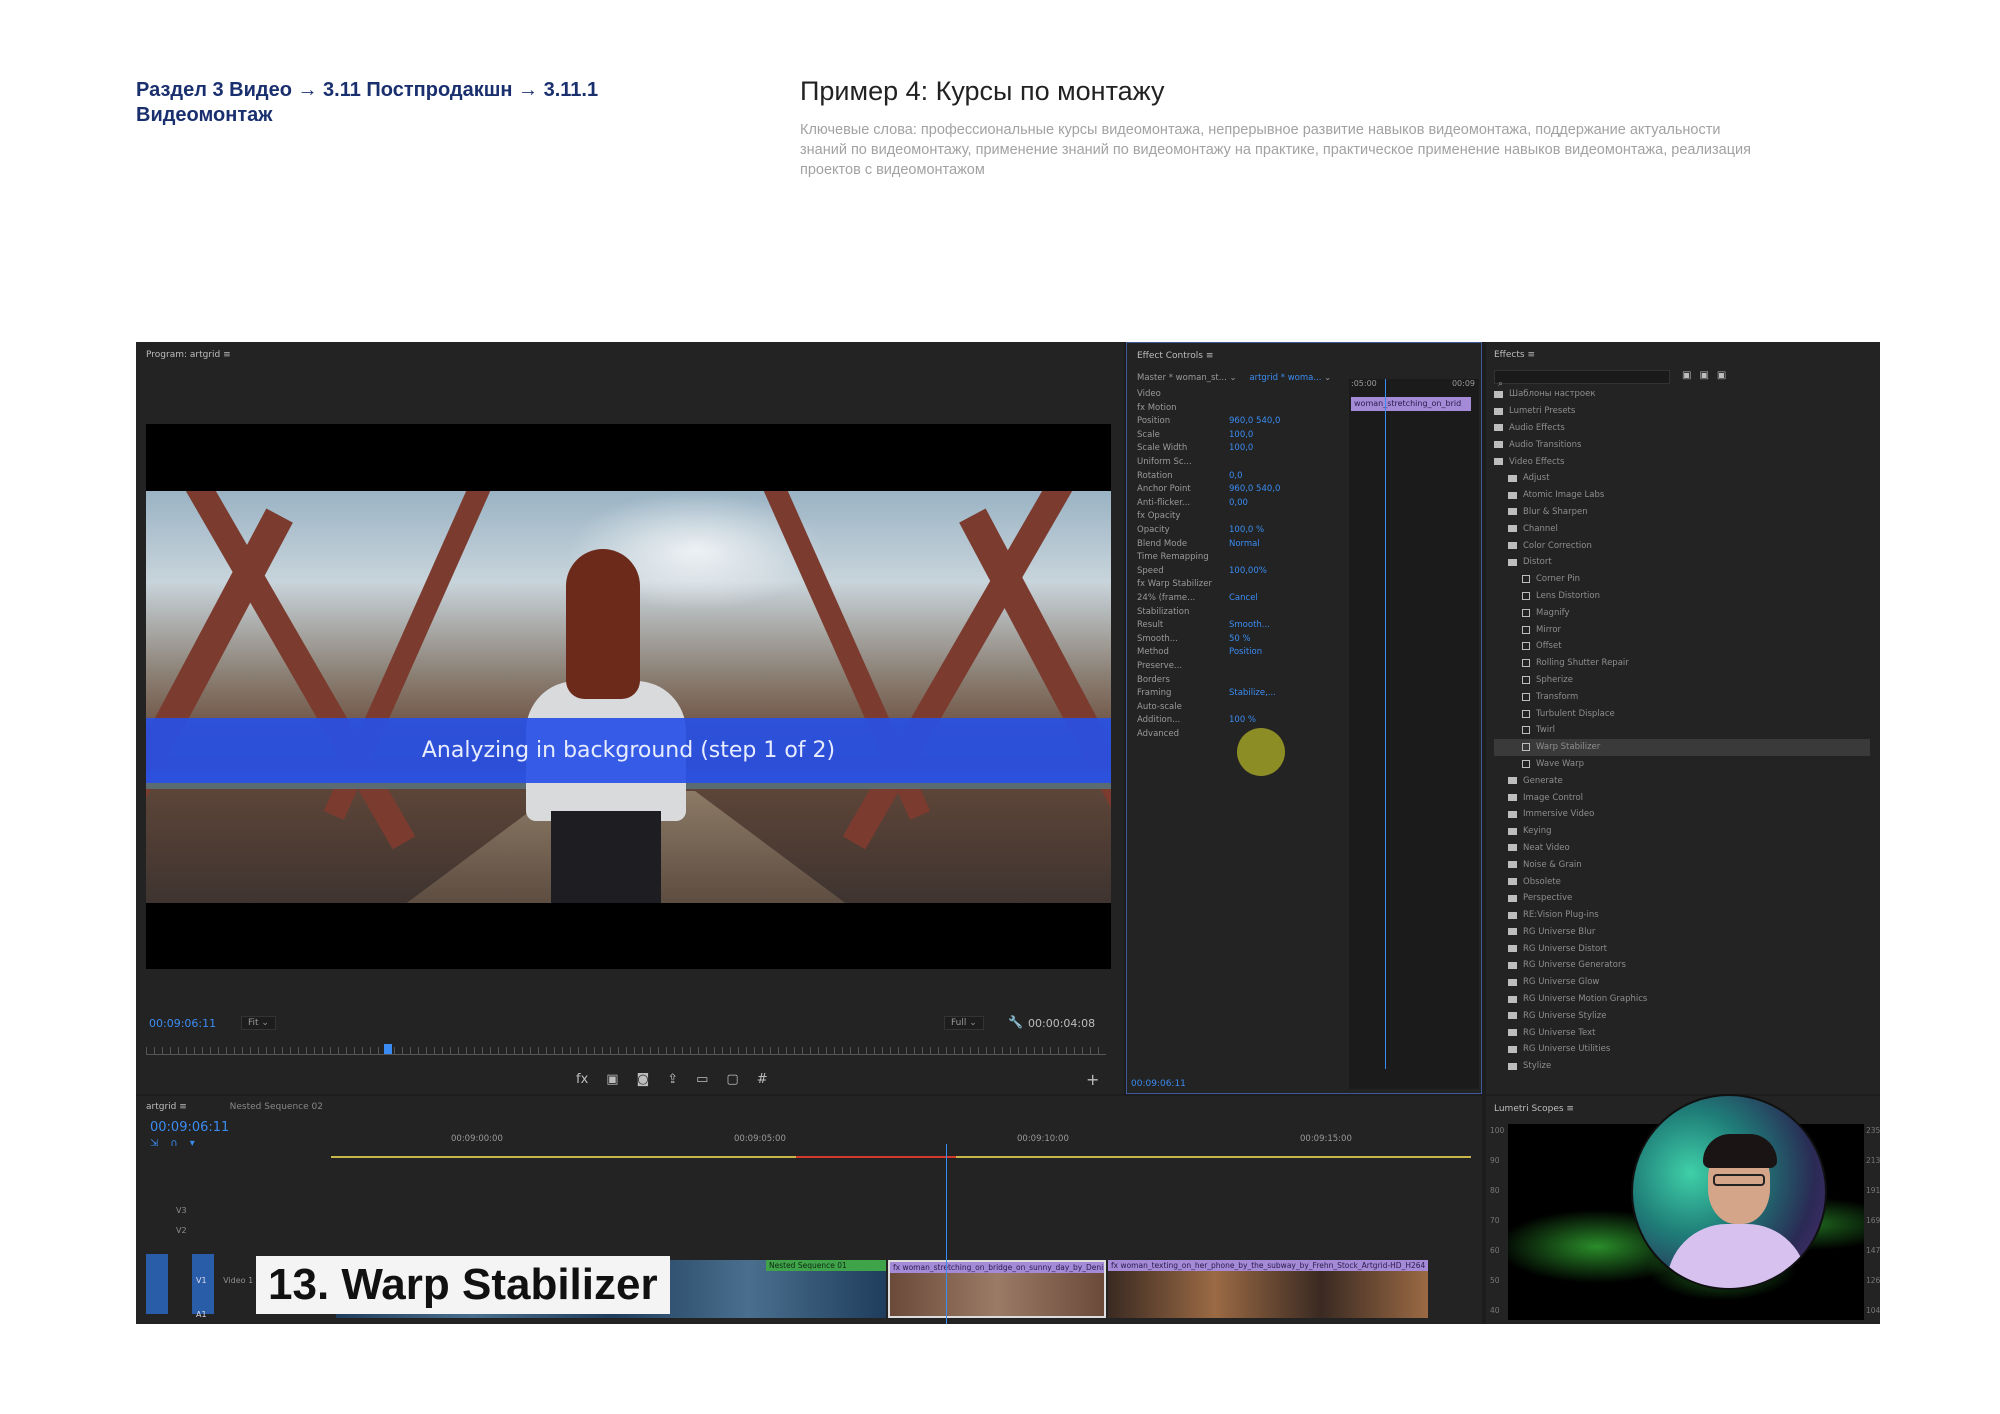 This screenshot has height=1414, width=2000. What do you see at coordinates (1682, 848) in the screenshot?
I see `effects-tree-item: Neat Video` at bounding box center [1682, 848].